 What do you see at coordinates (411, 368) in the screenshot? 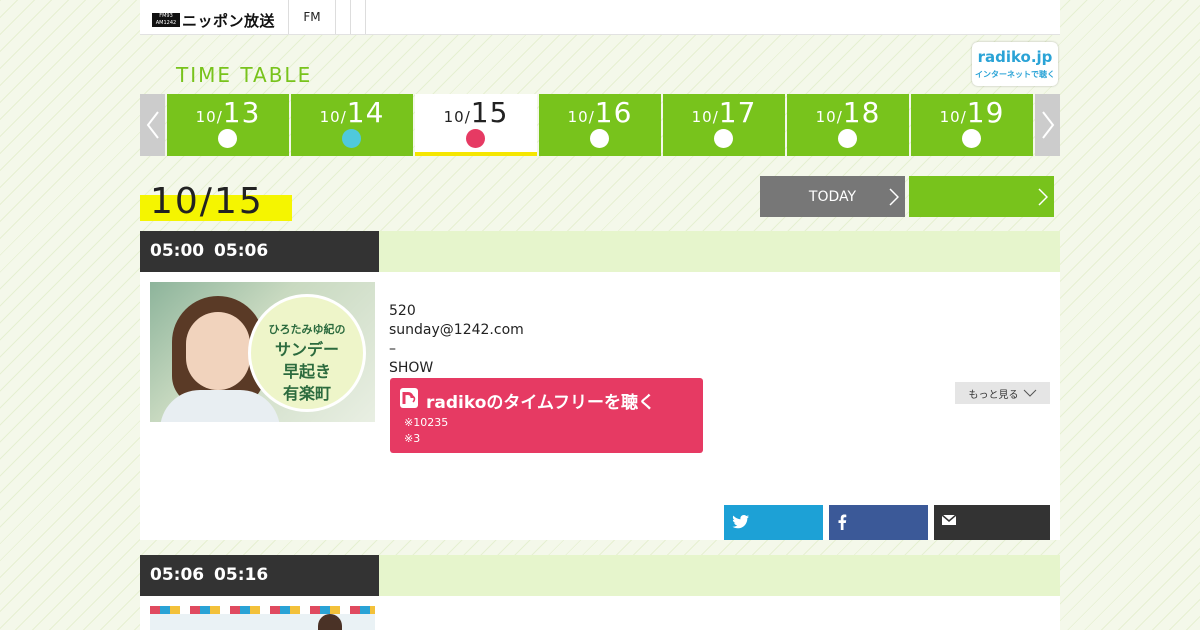
I see `program-info-line: SHOW` at bounding box center [411, 368].